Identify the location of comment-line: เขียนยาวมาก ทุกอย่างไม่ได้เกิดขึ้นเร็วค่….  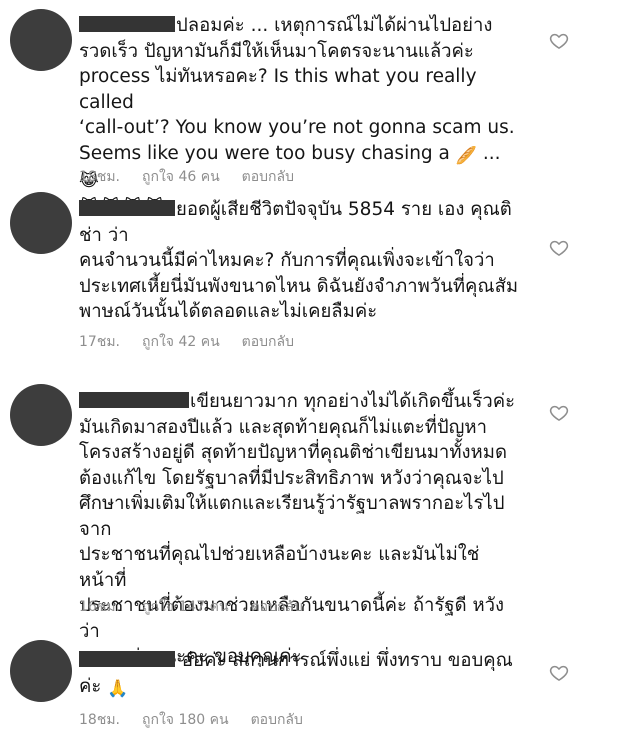
(353, 401).